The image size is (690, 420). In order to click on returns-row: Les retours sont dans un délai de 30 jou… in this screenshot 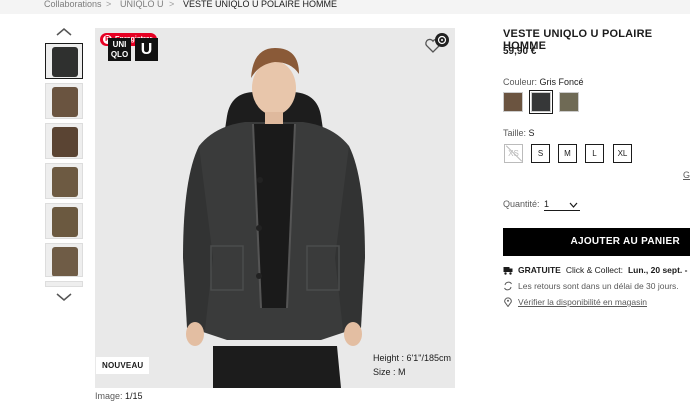, I will do `click(591, 286)`.